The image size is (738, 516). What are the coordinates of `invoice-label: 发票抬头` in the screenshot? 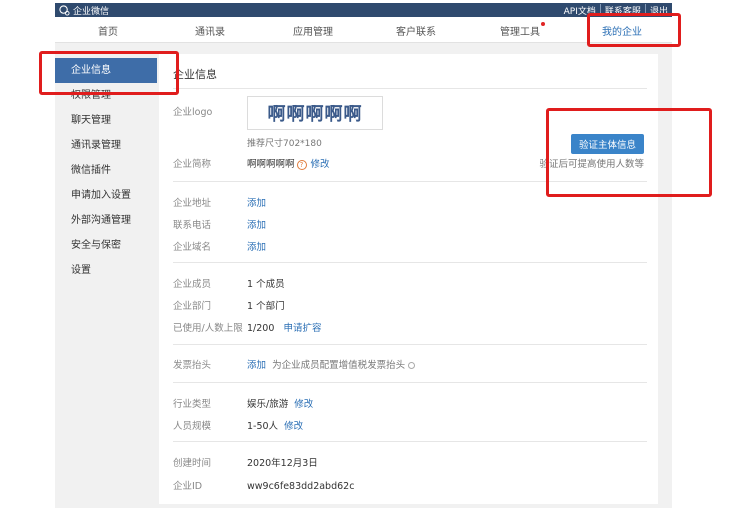 It's located at (192, 365).